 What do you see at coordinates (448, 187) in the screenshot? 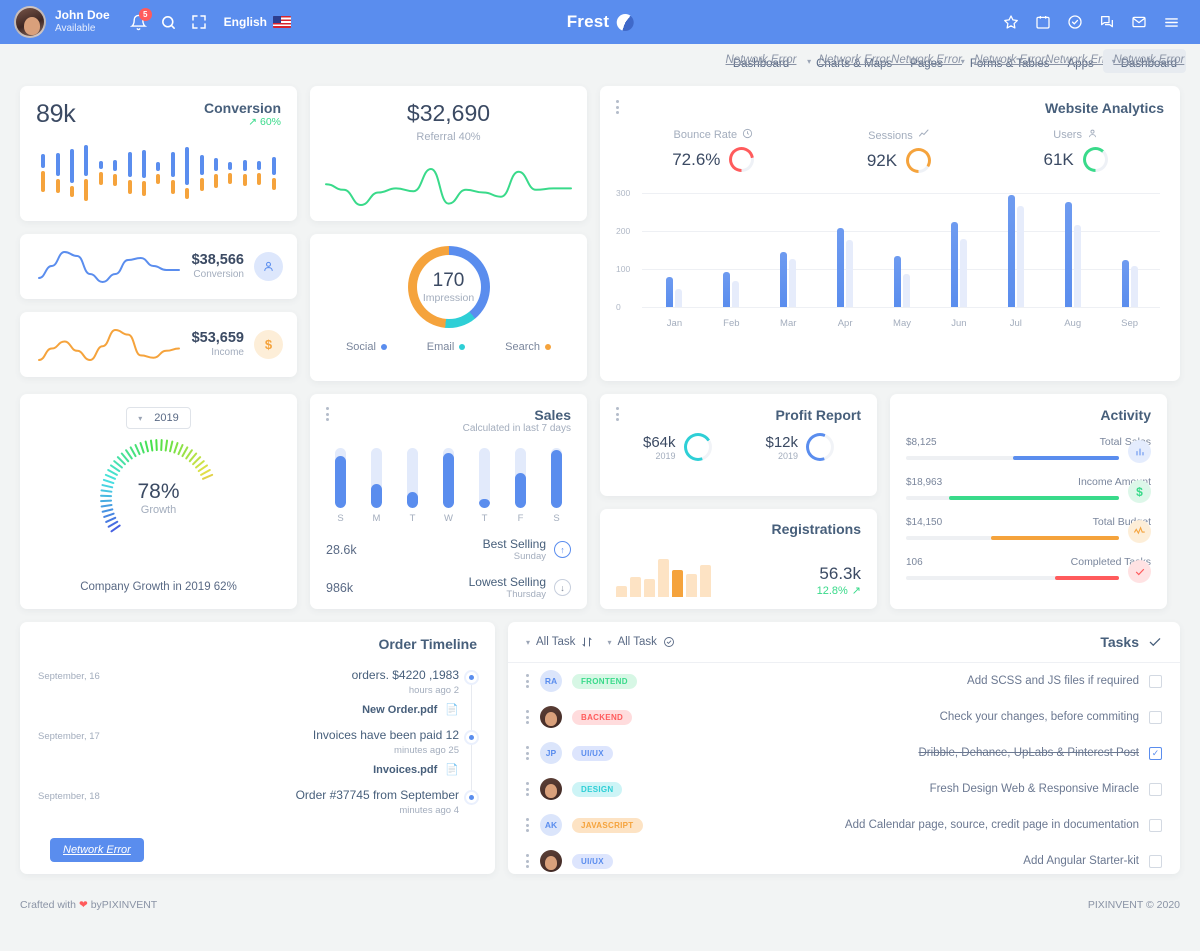
I see `referral-chart` at bounding box center [448, 187].